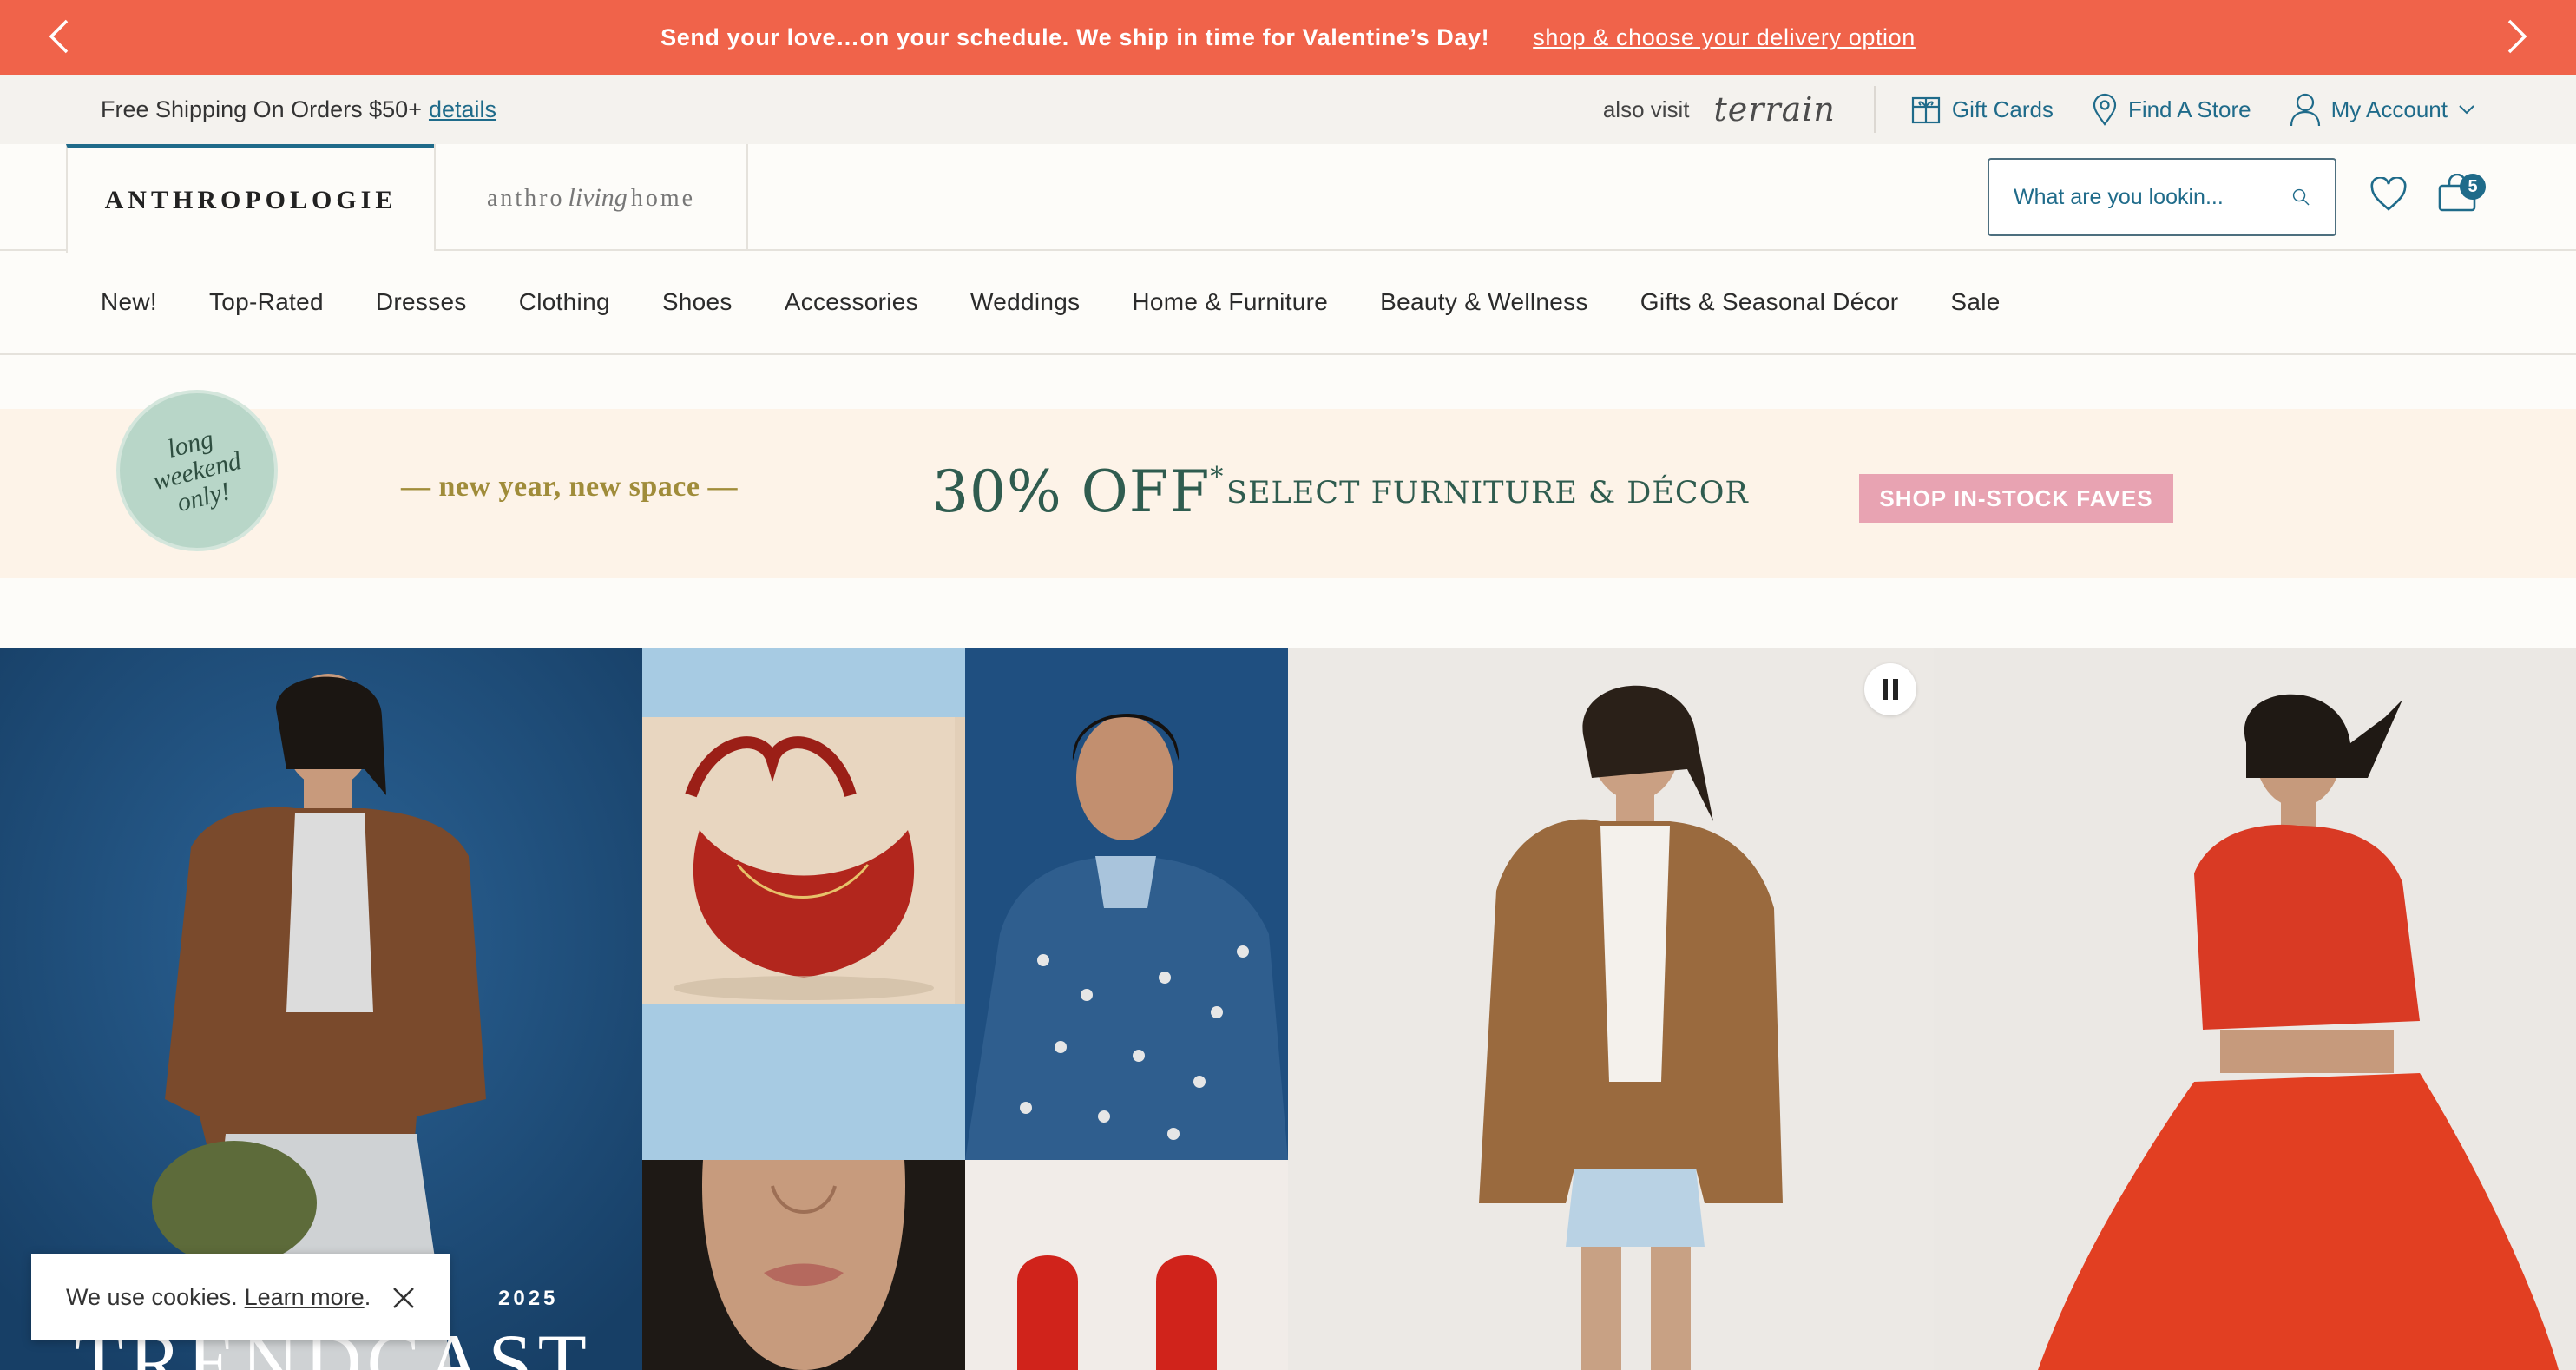  Describe the element at coordinates (1488, 493) in the screenshot. I see `banner-offer-subtitle: SELECT FURNITURE & DÉCOR` at that location.